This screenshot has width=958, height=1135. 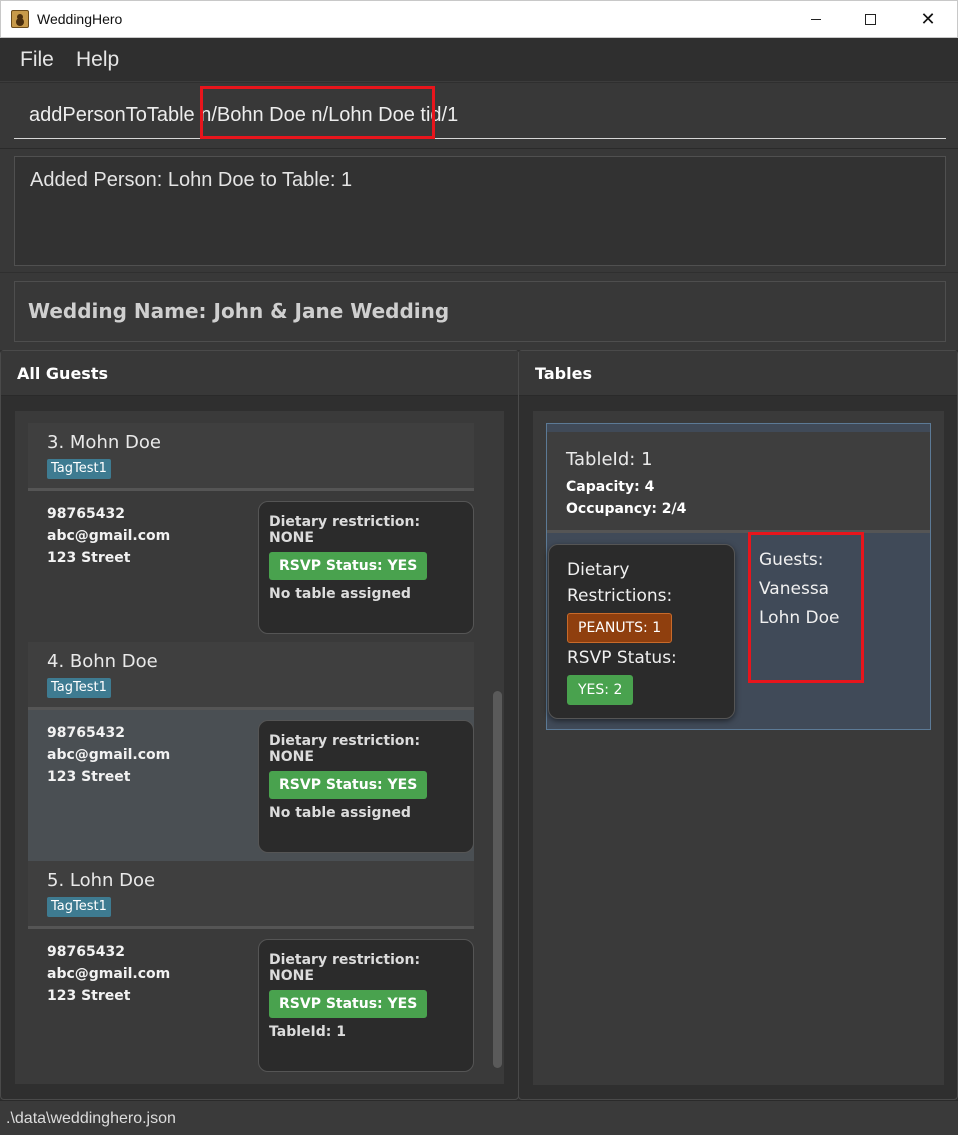 What do you see at coordinates (600, 690) in the screenshot?
I see `rsvp-count-badge: YES: 2` at bounding box center [600, 690].